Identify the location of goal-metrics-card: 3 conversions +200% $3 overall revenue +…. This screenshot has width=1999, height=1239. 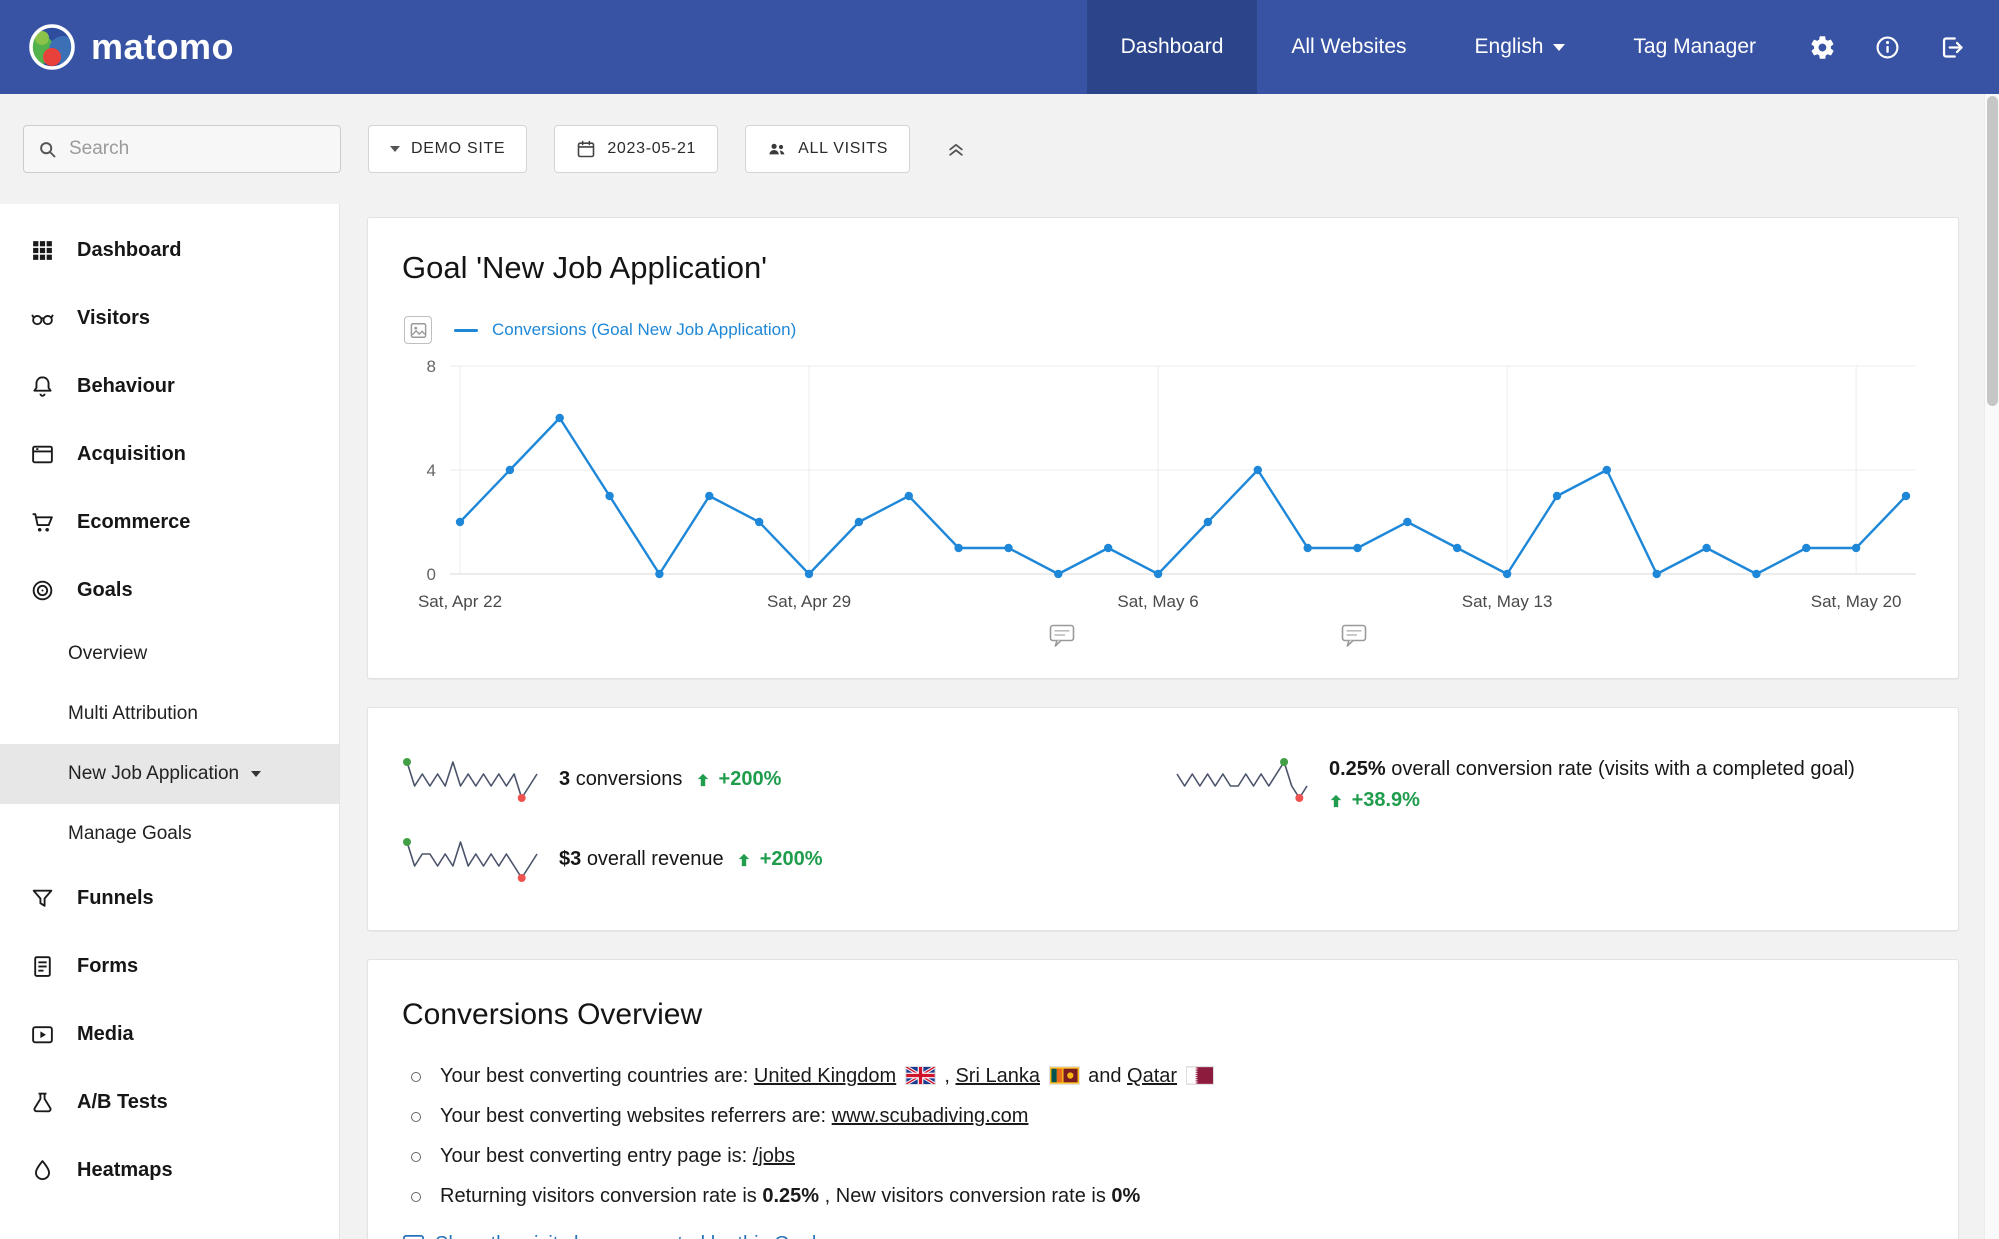
(1163, 819).